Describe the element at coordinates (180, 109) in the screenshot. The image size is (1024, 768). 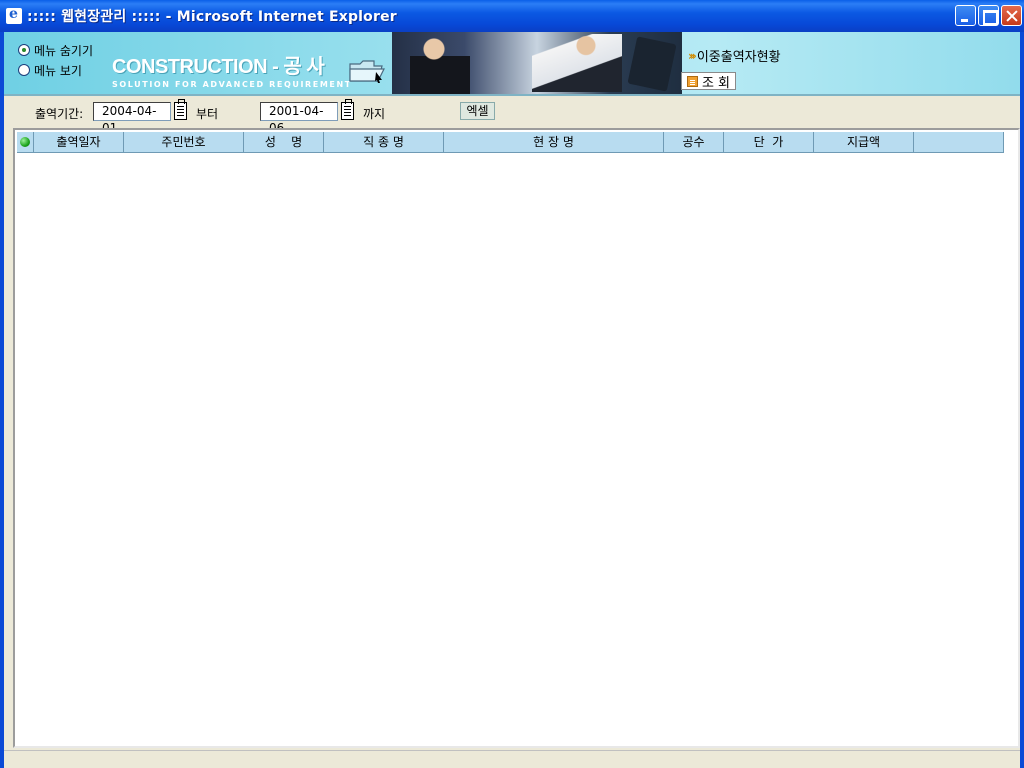
I see `start-calendar-icon` at that location.